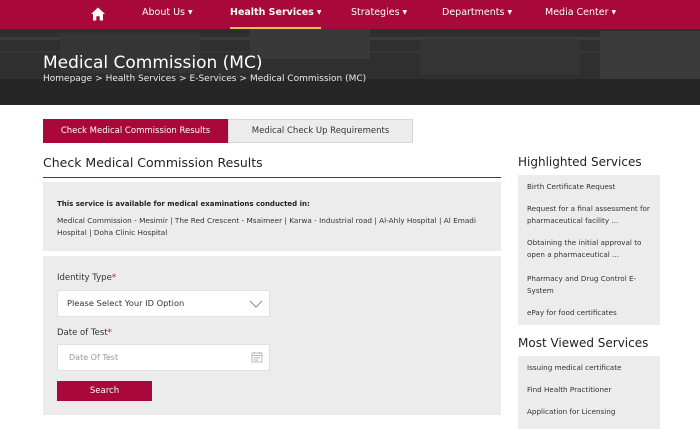  Describe the element at coordinates (308, 79) in the screenshot. I see `breadcrumb-current: Medical Commission (MC)` at that location.